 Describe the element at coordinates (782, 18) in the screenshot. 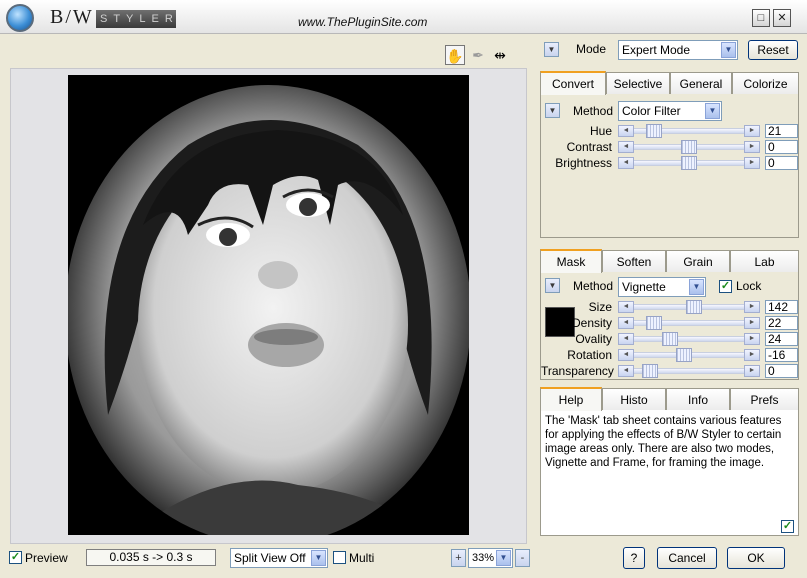

I see `close-button: ✕` at that location.